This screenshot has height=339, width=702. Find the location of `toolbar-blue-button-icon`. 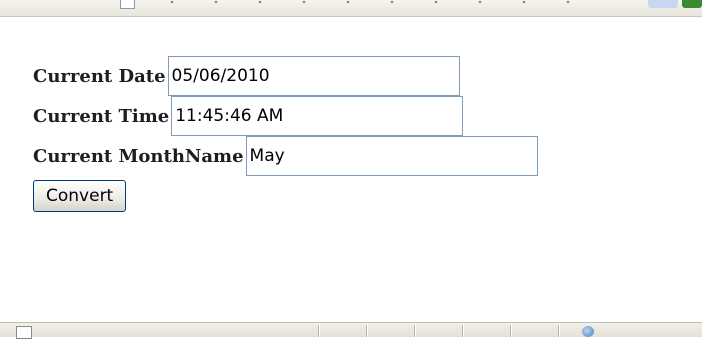

toolbar-blue-button-icon is located at coordinates (663, 4).